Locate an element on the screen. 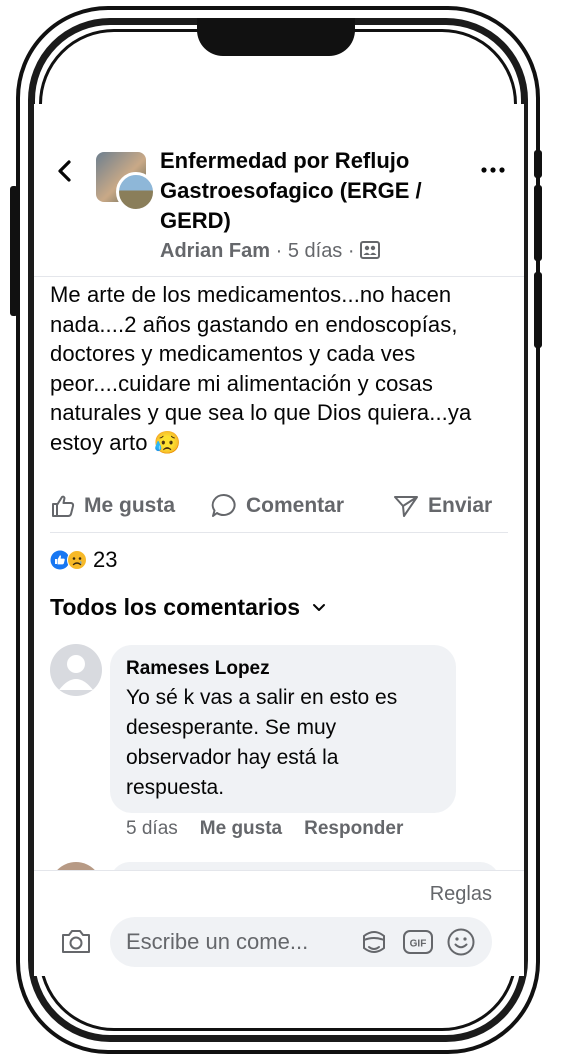  post-meta: Adrian Fam · 5 días · is located at coordinates (270, 251).